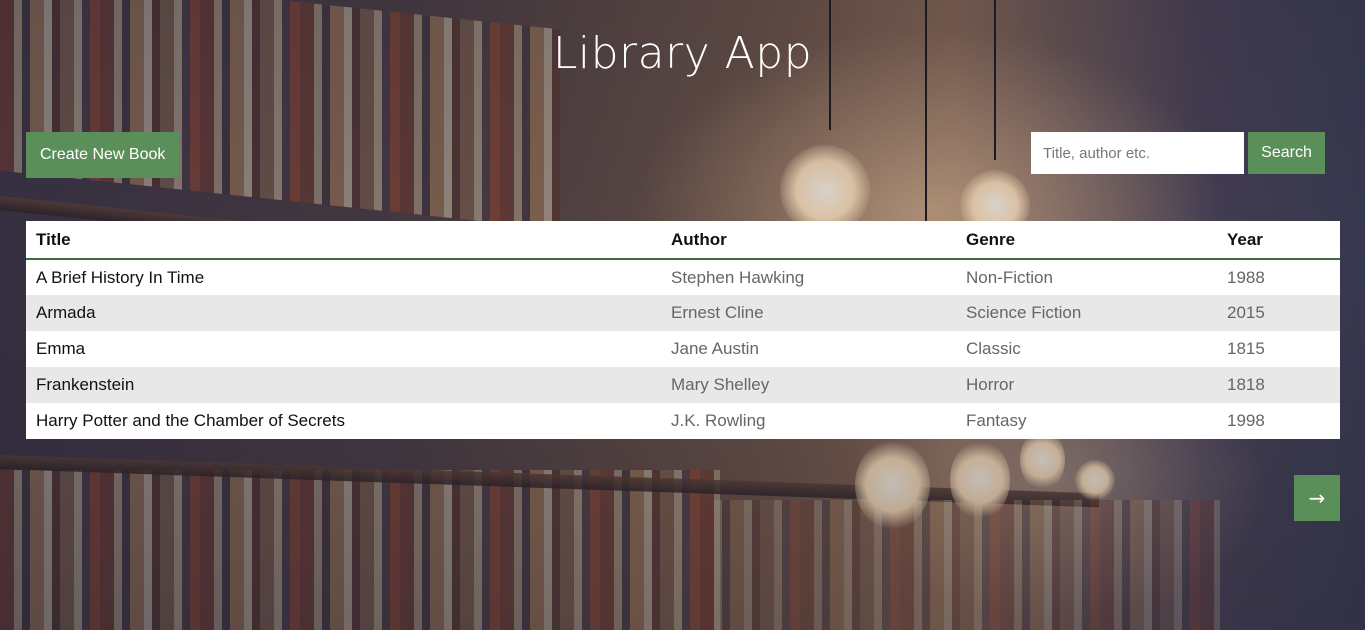  What do you see at coordinates (1009, 277) in the screenshot?
I see `book-genre-cell: Non-Fiction` at bounding box center [1009, 277].